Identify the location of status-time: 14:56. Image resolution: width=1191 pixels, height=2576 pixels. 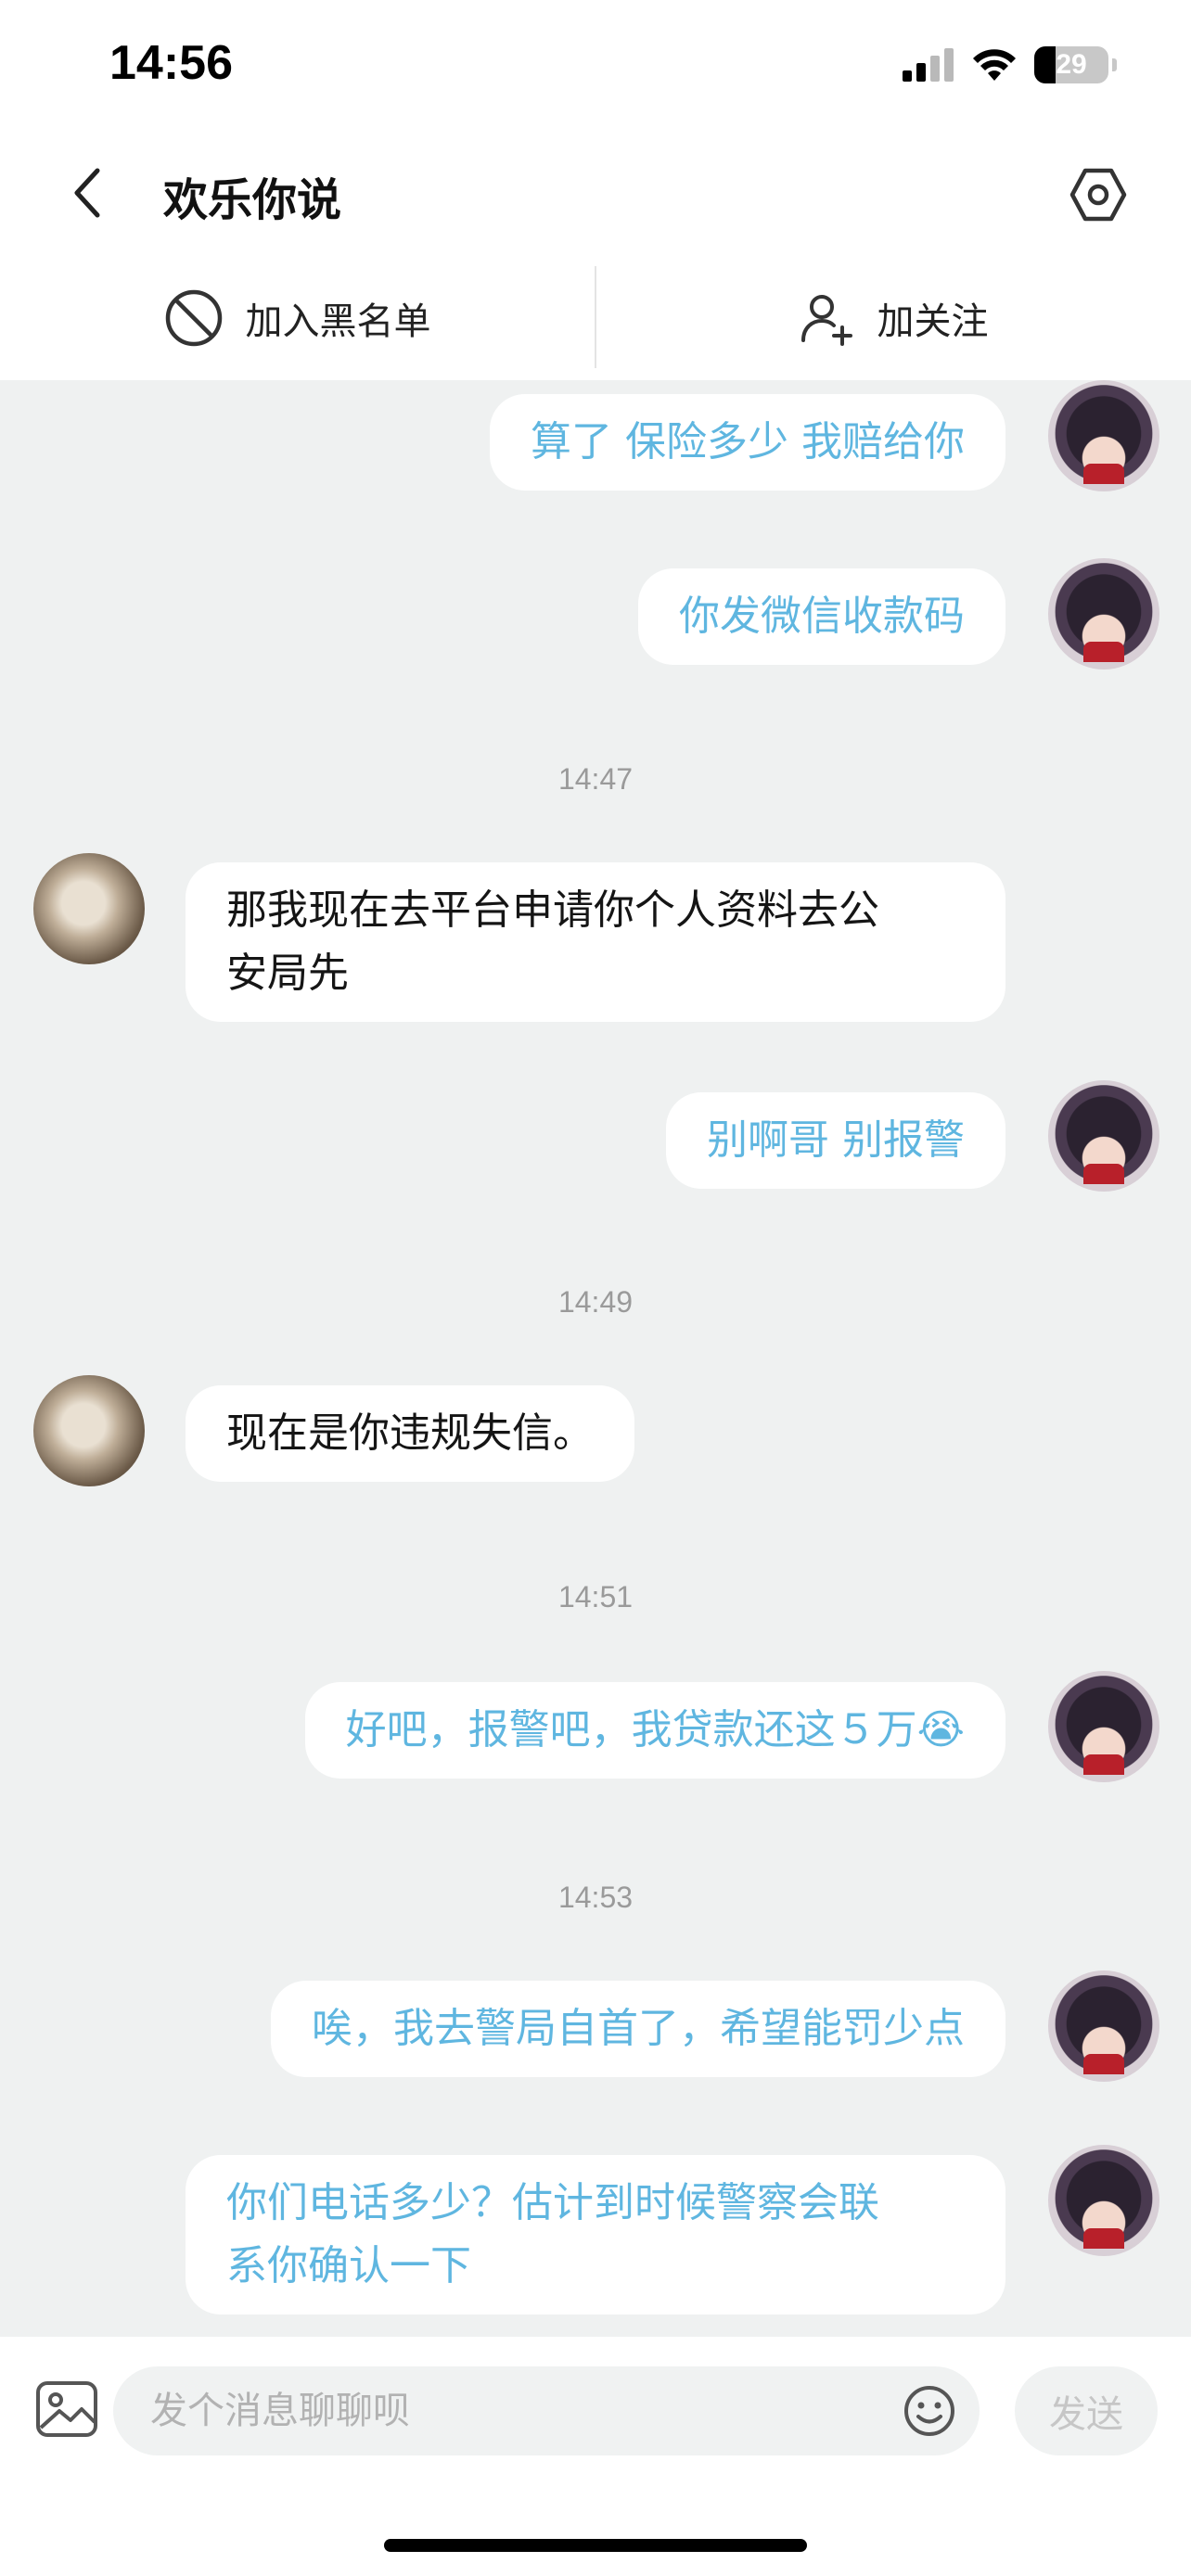
(171, 63).